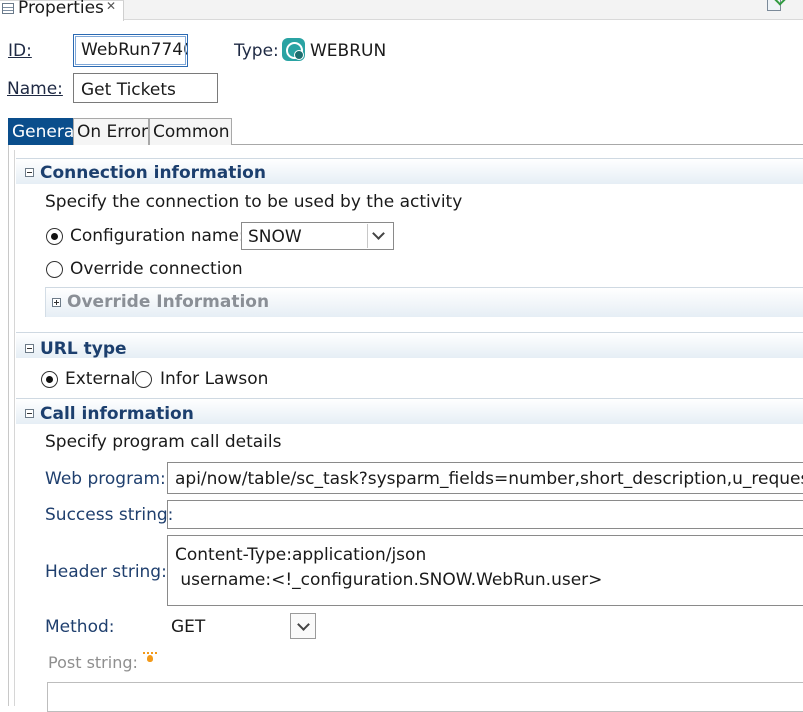 The height and width of the screenshot is (712, 803). I want to click on tab-common: Common, so click(190, 131).